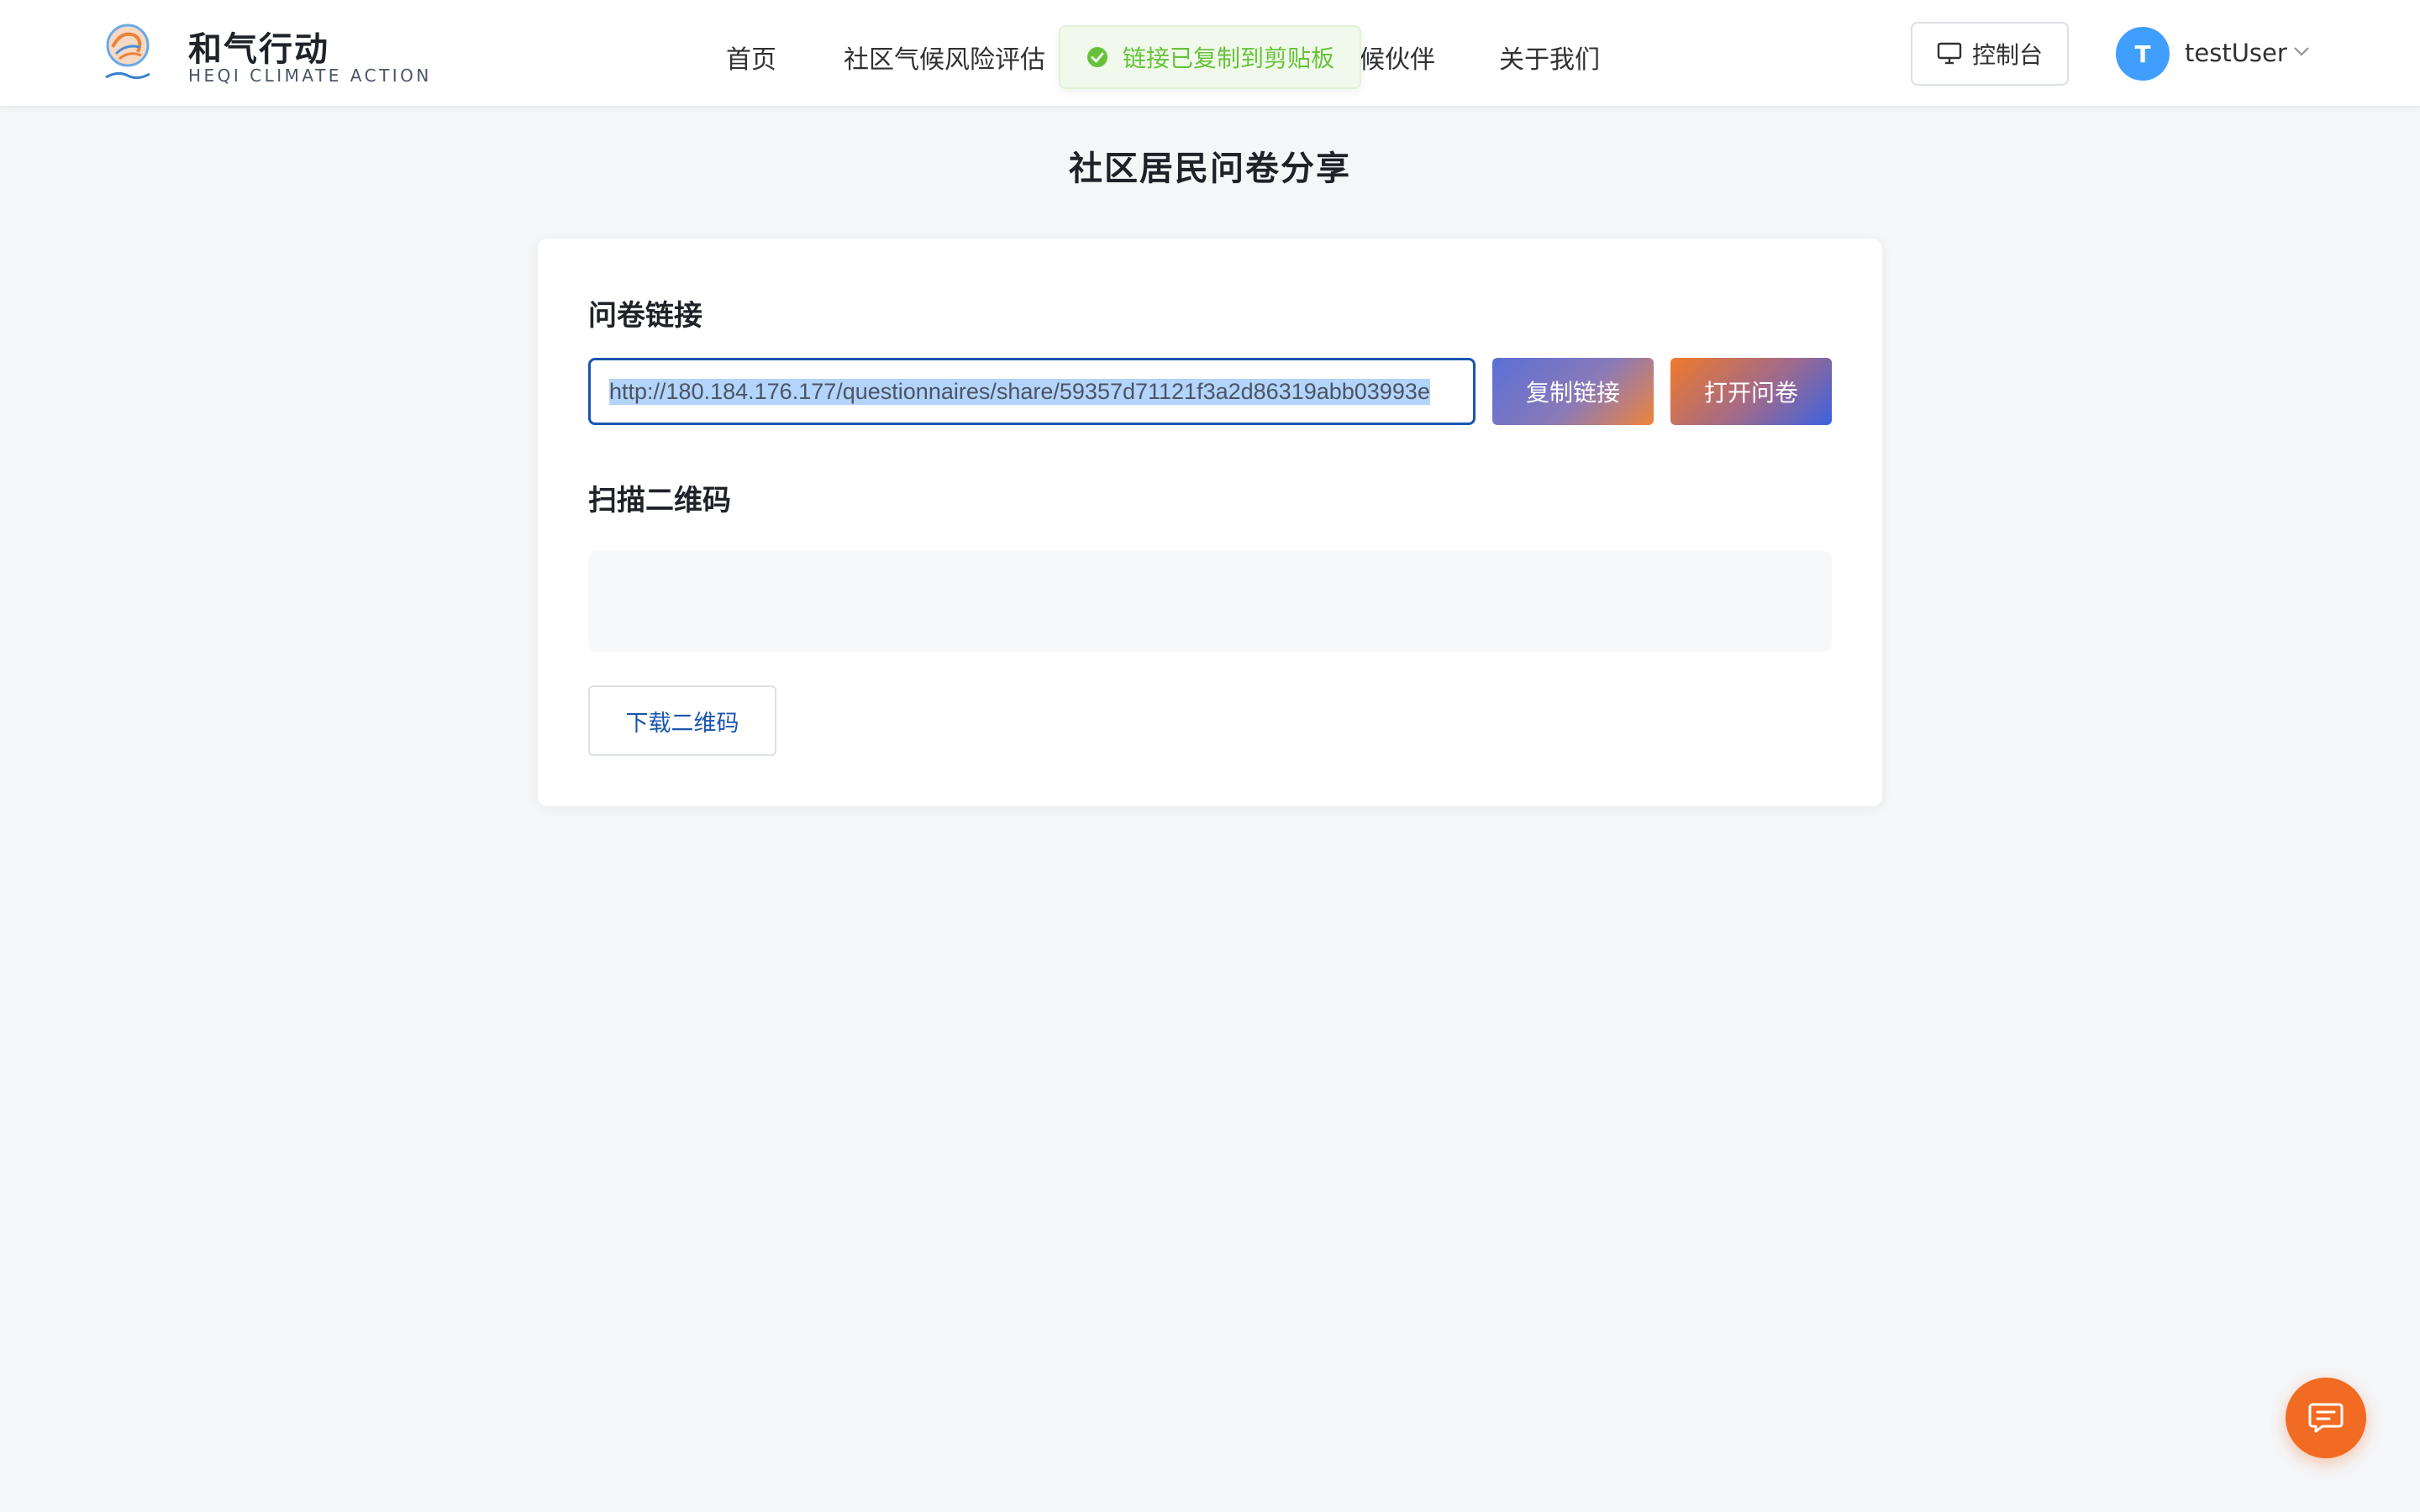 The image size is (2420, 1512). I want to click on brand-logo, so click(128, 54).